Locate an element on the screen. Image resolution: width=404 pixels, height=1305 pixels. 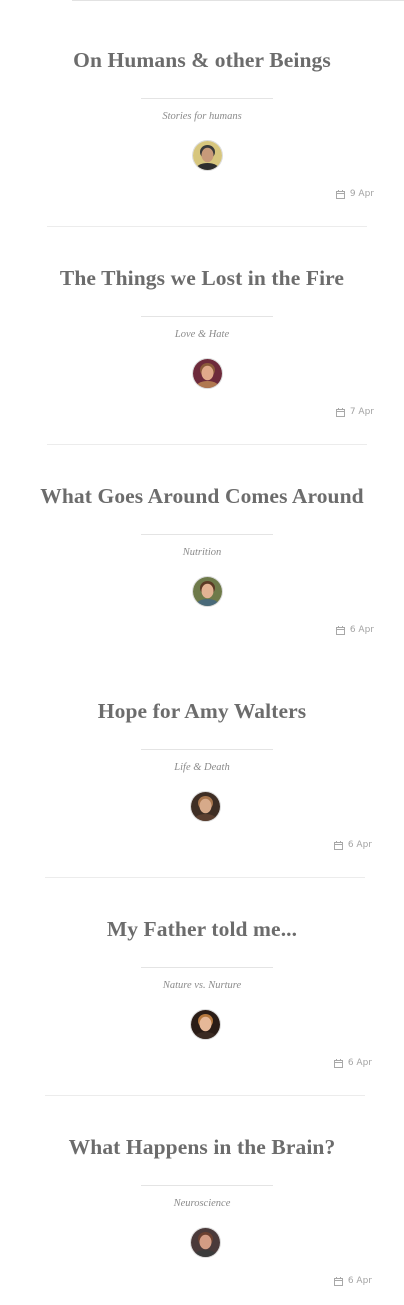
post-date-text: 7 Apr is located at coordinates (361, 412).